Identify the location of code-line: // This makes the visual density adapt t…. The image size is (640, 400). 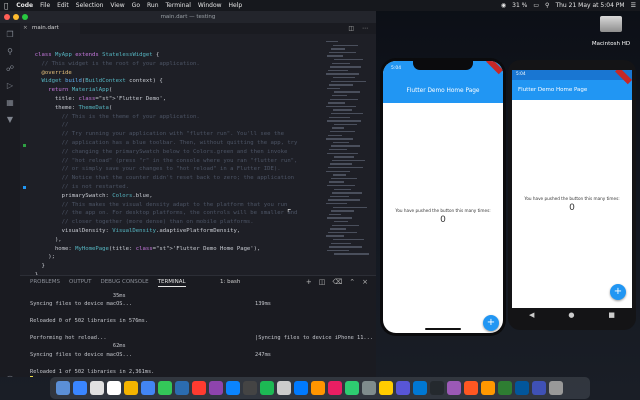
(183, 205).